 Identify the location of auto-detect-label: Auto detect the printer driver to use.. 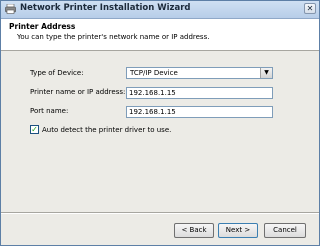
(107, 130).